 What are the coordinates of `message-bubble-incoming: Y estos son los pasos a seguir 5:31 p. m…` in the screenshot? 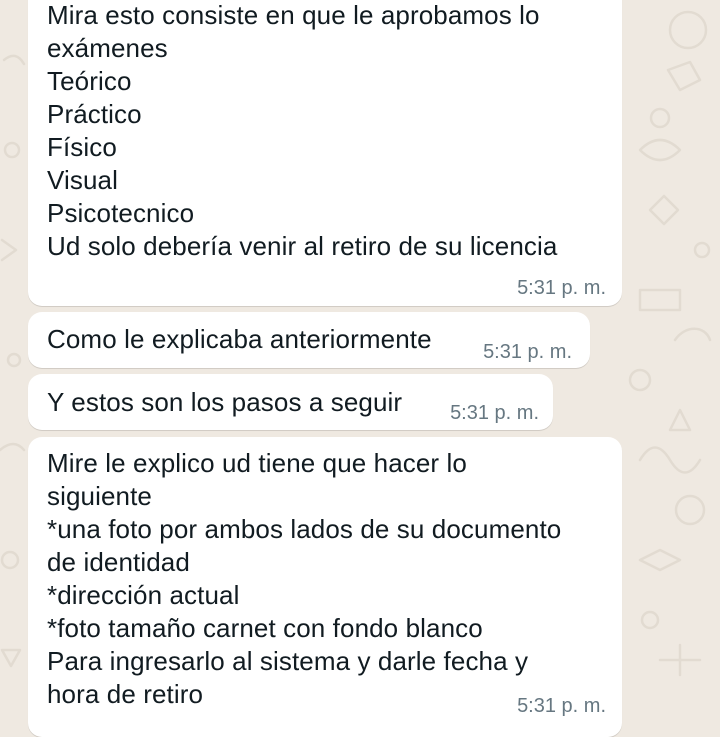 It's located at (290, 402).